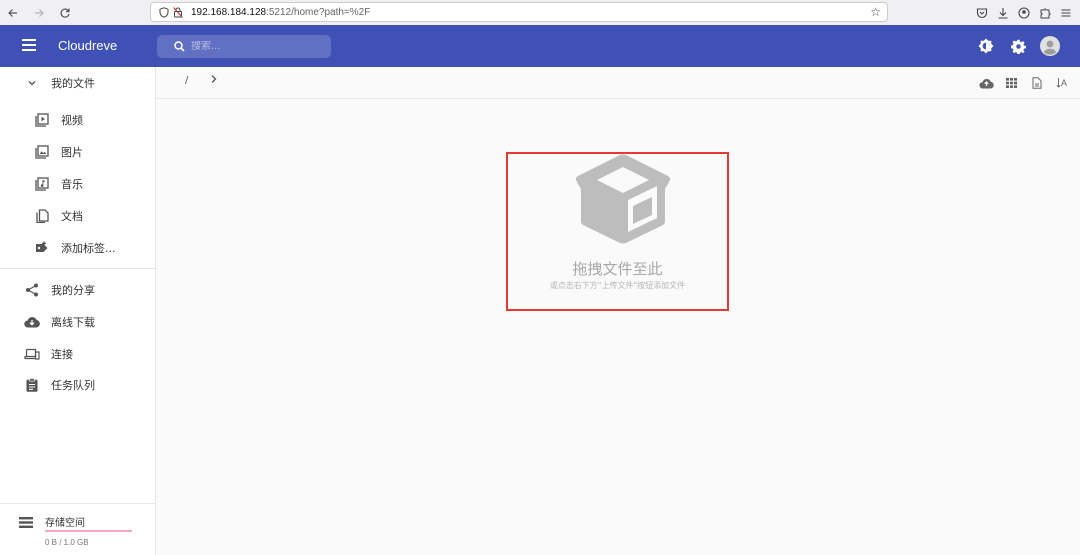 This screenshot has width=1080, height=555. Describe the element at coordinates (67, 542) in the screenshot. I see `storage-size: 0 B / 1.0 GB` at that location.